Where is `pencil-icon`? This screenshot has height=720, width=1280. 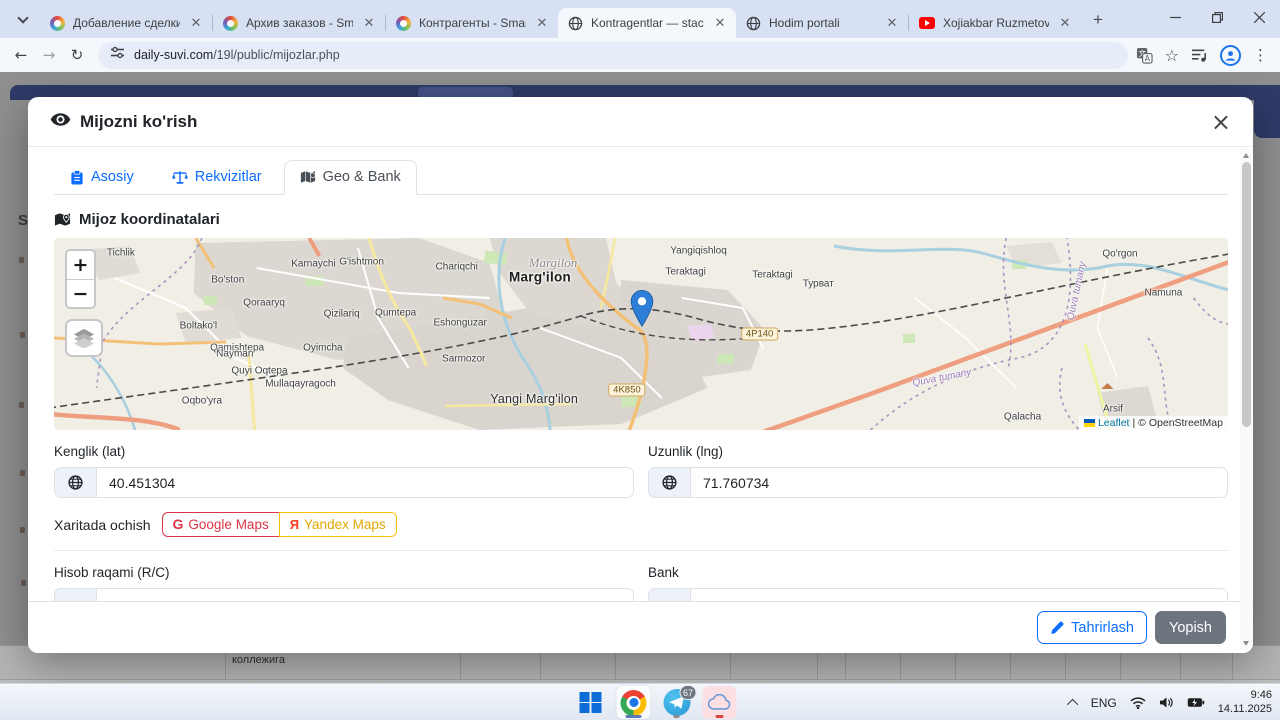
pencil-icon is located at coordinates (1057, 627).